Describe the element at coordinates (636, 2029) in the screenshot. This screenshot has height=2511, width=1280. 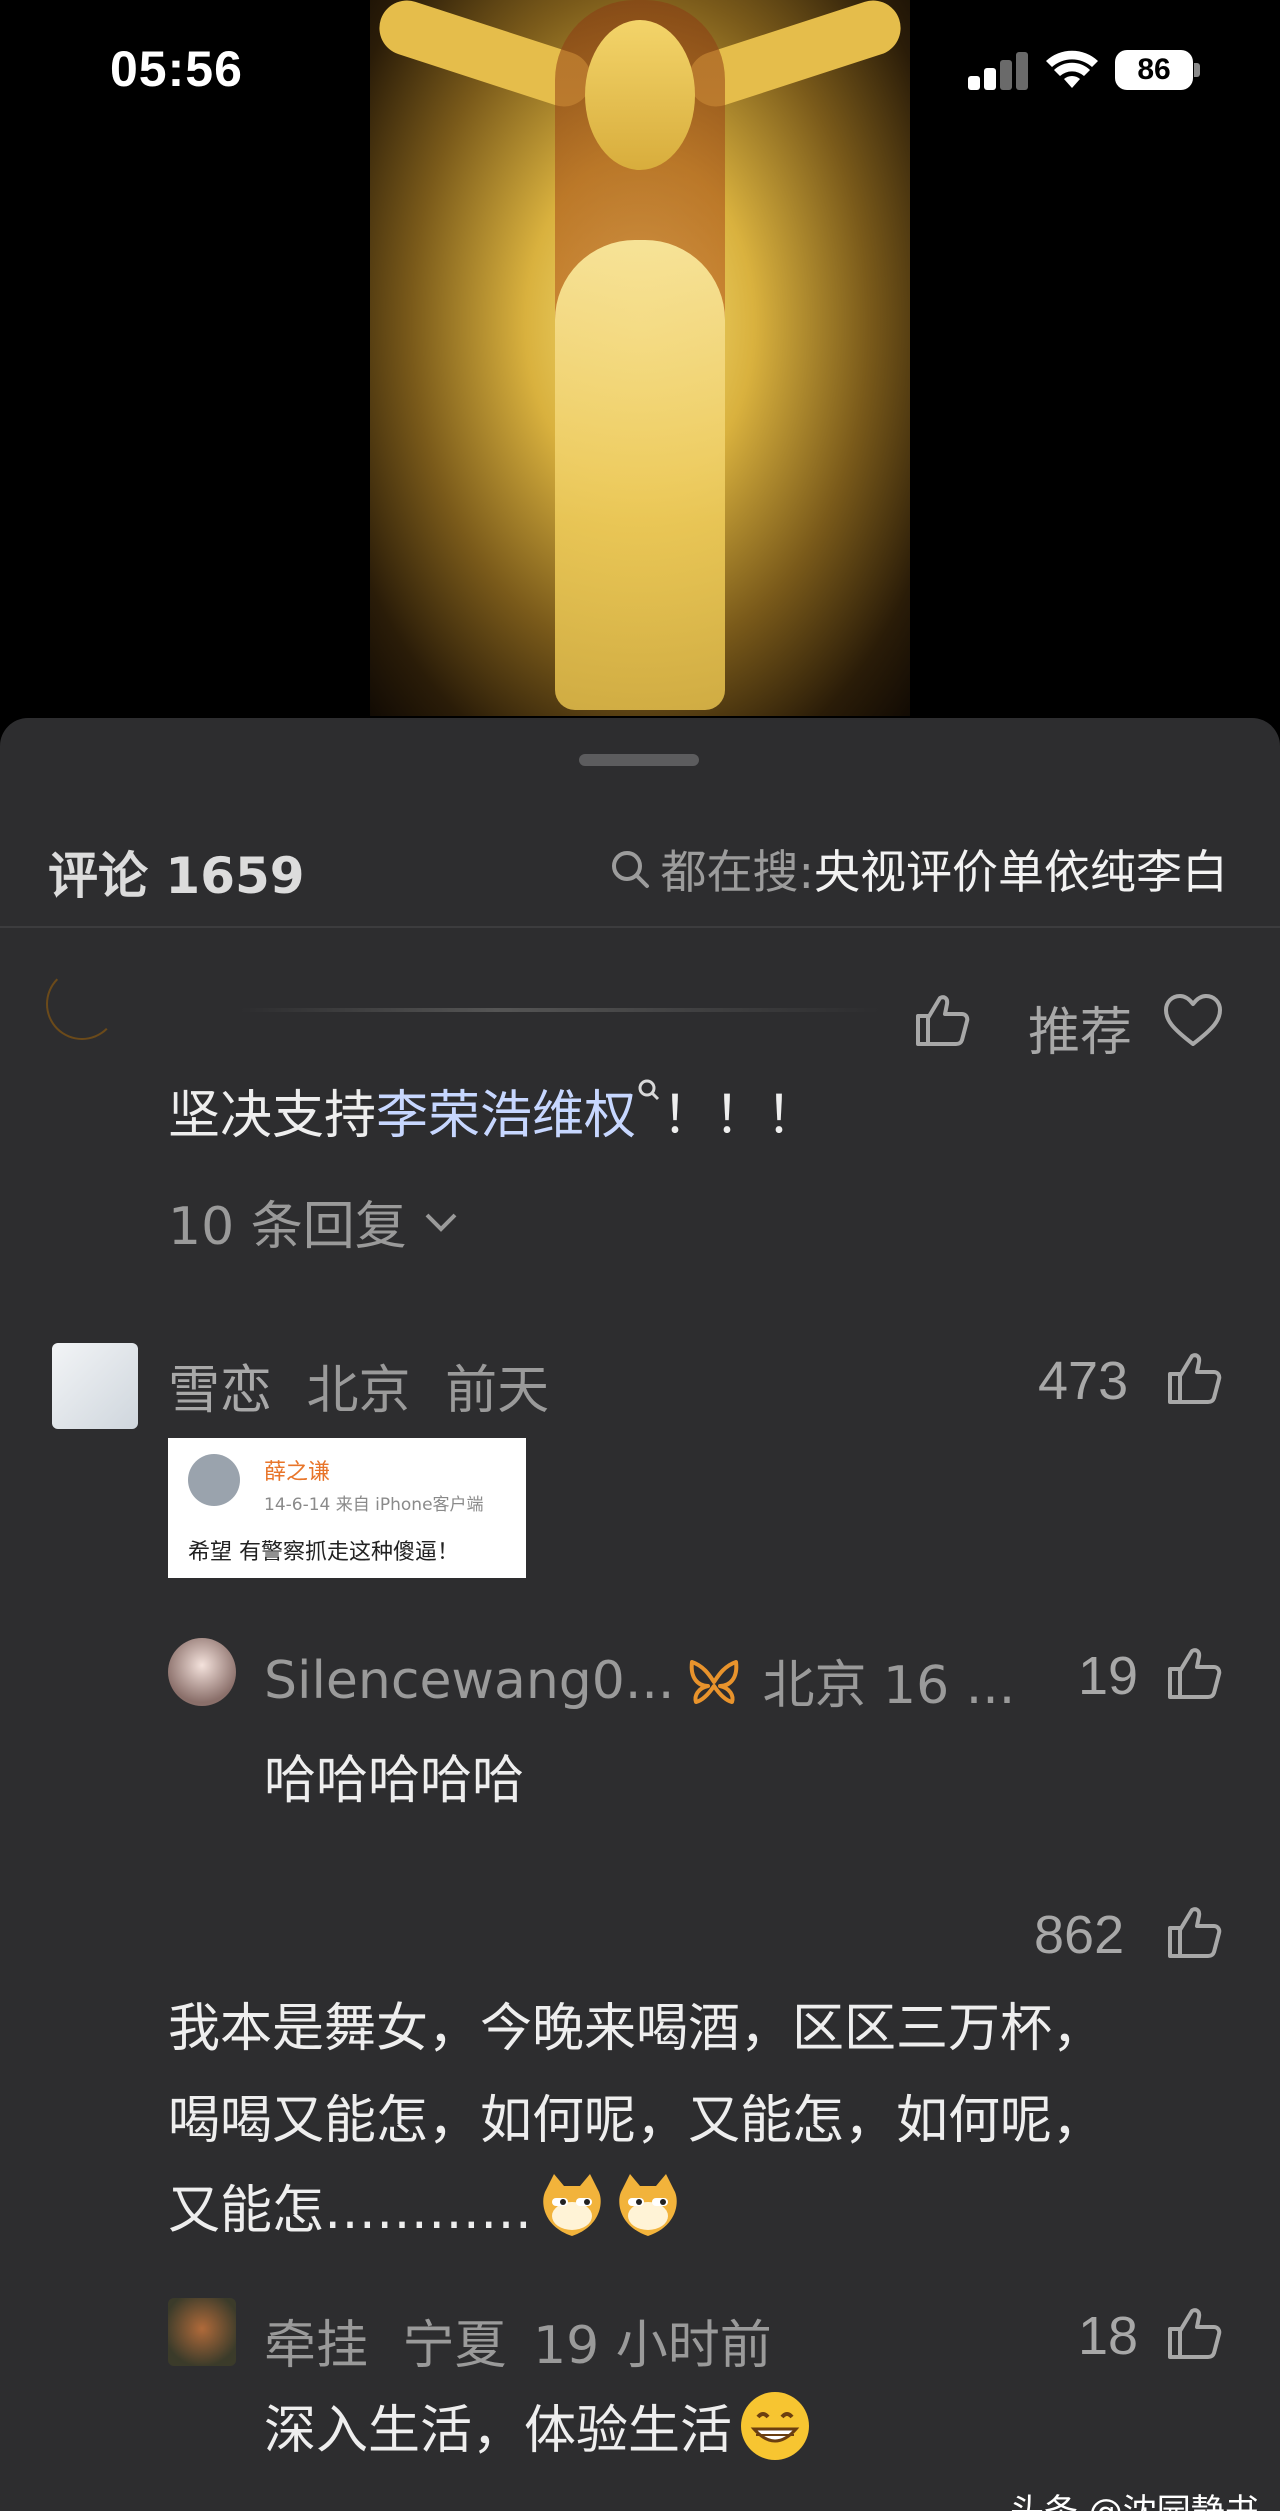
I see `comment-text-line: 我本是舞女，今晚来喝酒，区区三万杯，` at that location.